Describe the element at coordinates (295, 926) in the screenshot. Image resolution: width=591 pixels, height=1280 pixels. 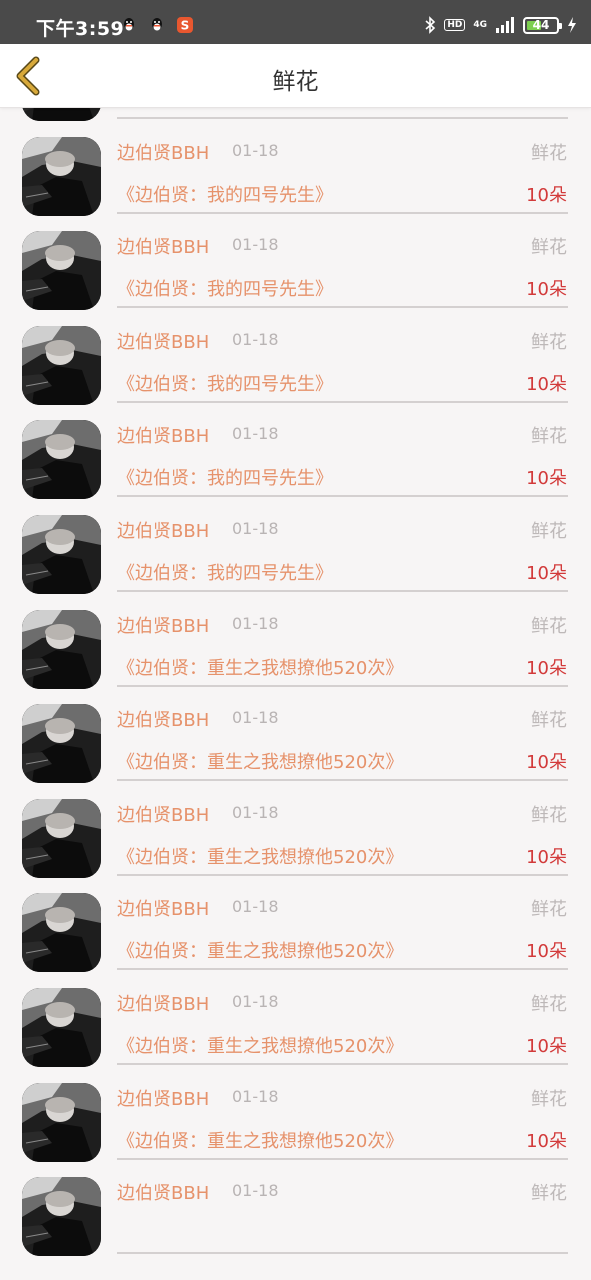
I see `list-item-10: 边伯贤BBH 01-18 鲜花 《边伯贤：重生之我想撩他520次》 10朵` at that location.